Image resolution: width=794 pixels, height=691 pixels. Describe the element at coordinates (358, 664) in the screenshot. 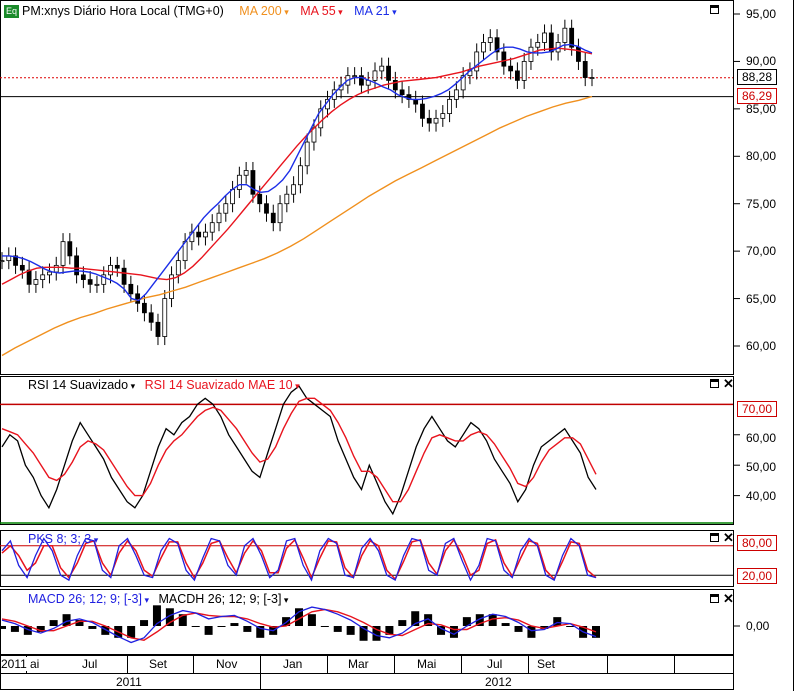

I see `x-tick-label: Mar` at that location.